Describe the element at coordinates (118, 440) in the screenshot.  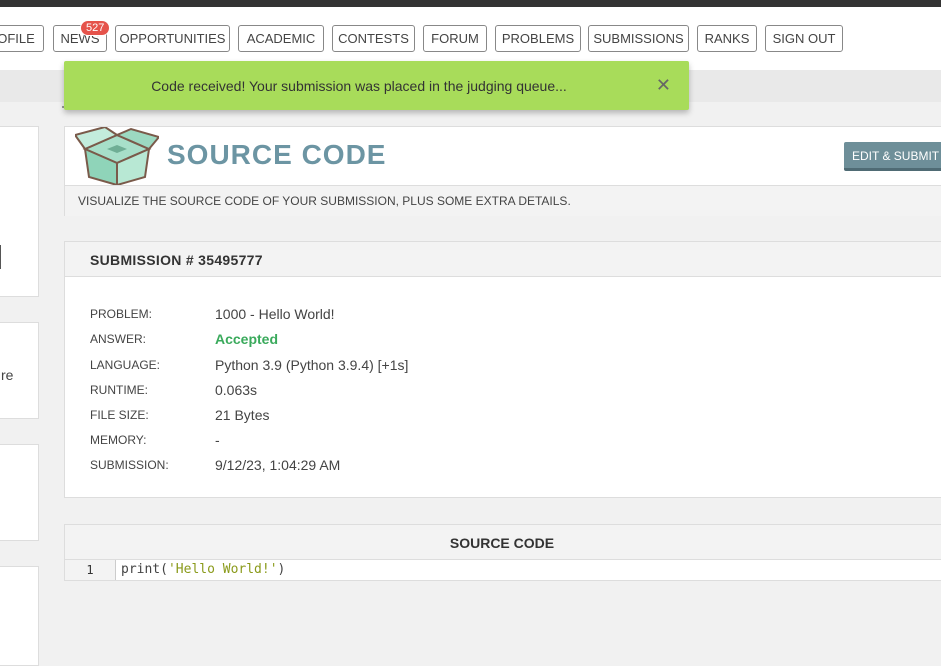
I see `detail-label: MEMORY:` at that location.